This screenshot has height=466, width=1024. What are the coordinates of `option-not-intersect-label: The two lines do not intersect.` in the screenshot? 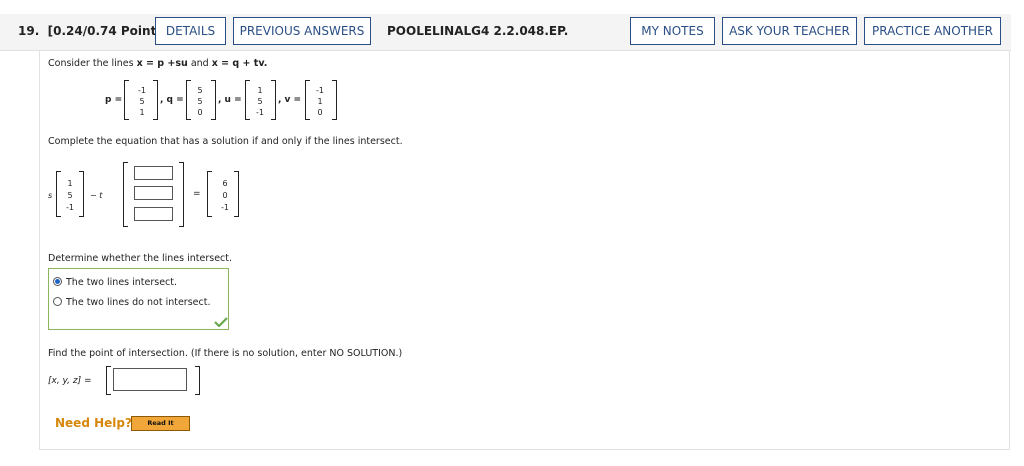 It's located at (138, 302).